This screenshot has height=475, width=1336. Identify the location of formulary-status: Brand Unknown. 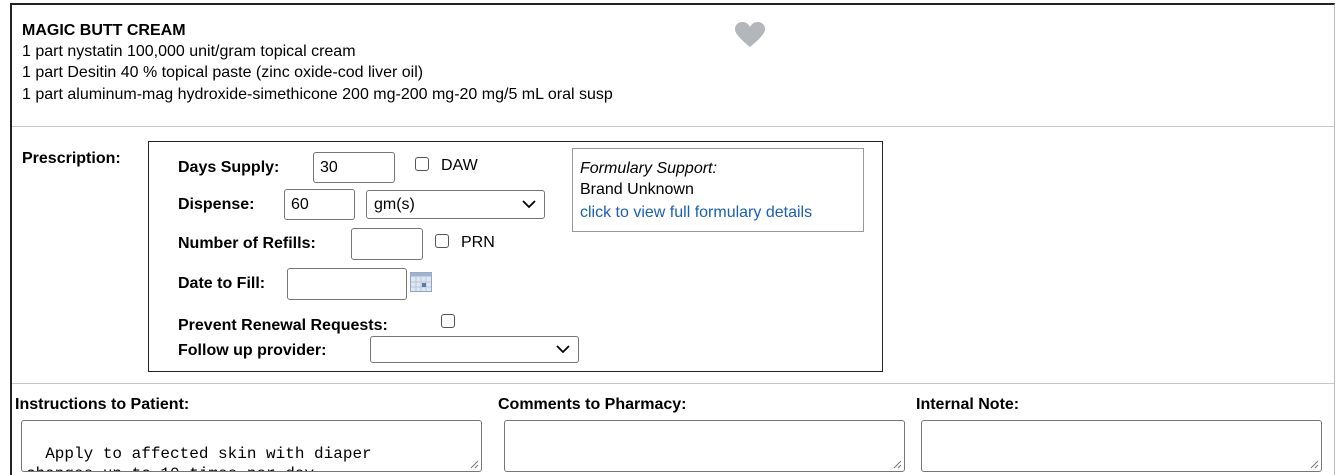
(637, 189).